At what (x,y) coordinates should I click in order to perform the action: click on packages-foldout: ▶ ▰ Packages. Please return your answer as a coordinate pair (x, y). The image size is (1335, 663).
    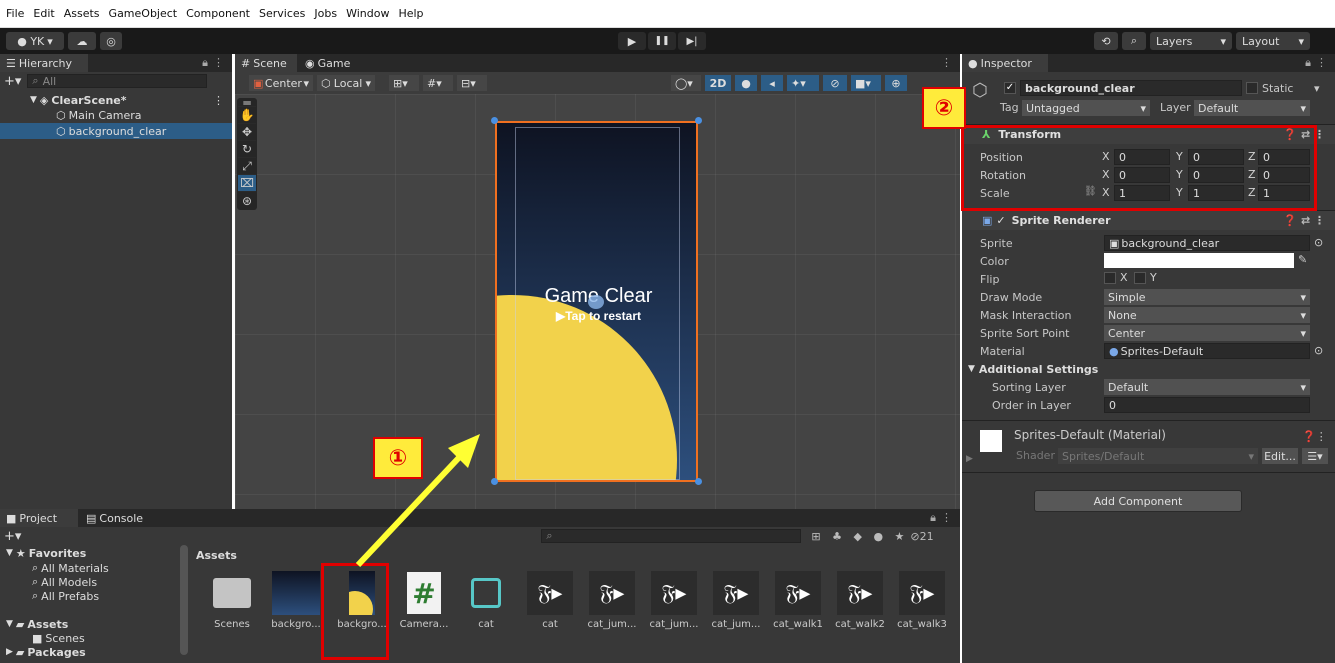
    Looking at the image, I should click on (89, 652).